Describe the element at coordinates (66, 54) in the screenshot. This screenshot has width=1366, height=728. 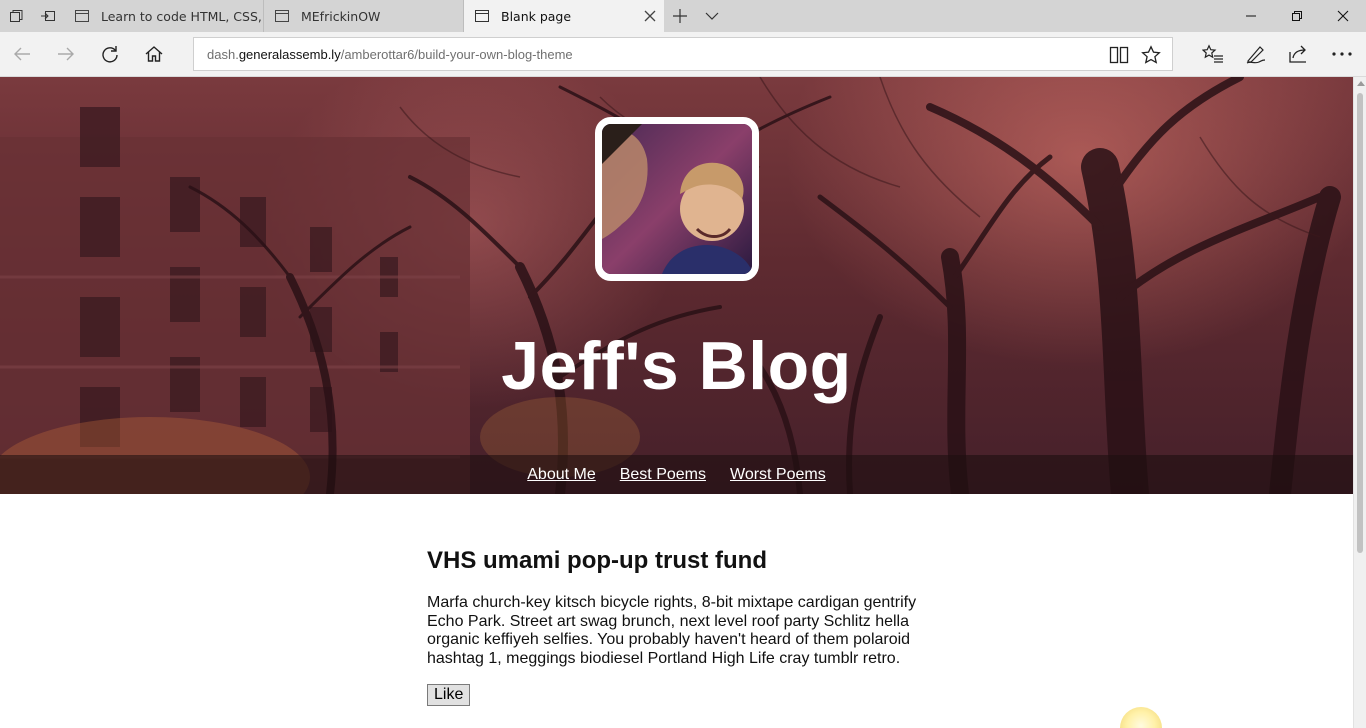
I see `forward-arrow-icon` at that location.